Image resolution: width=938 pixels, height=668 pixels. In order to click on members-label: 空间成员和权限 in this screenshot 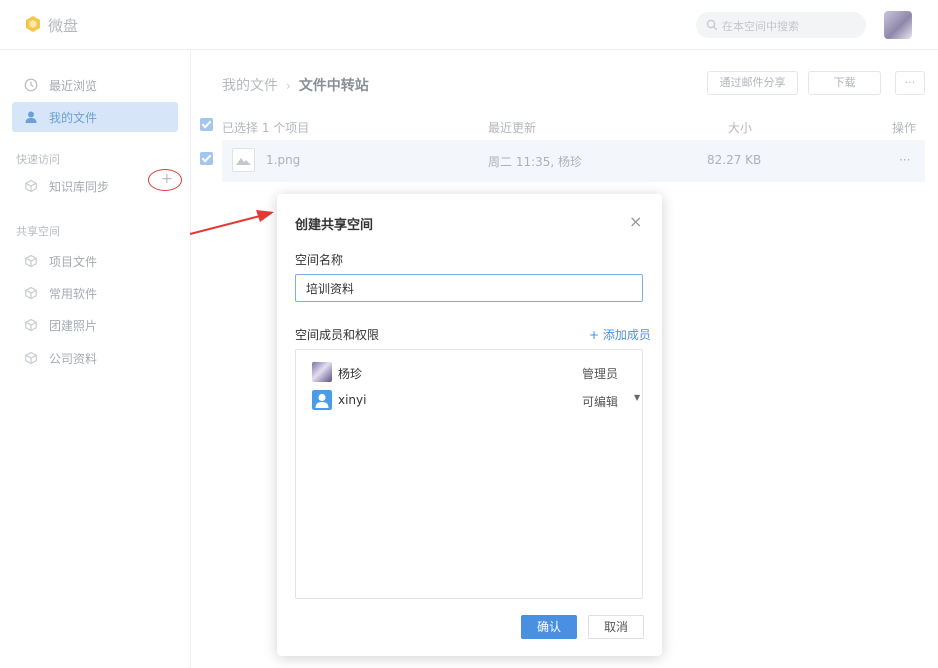, I will do `click(337, 335)`.